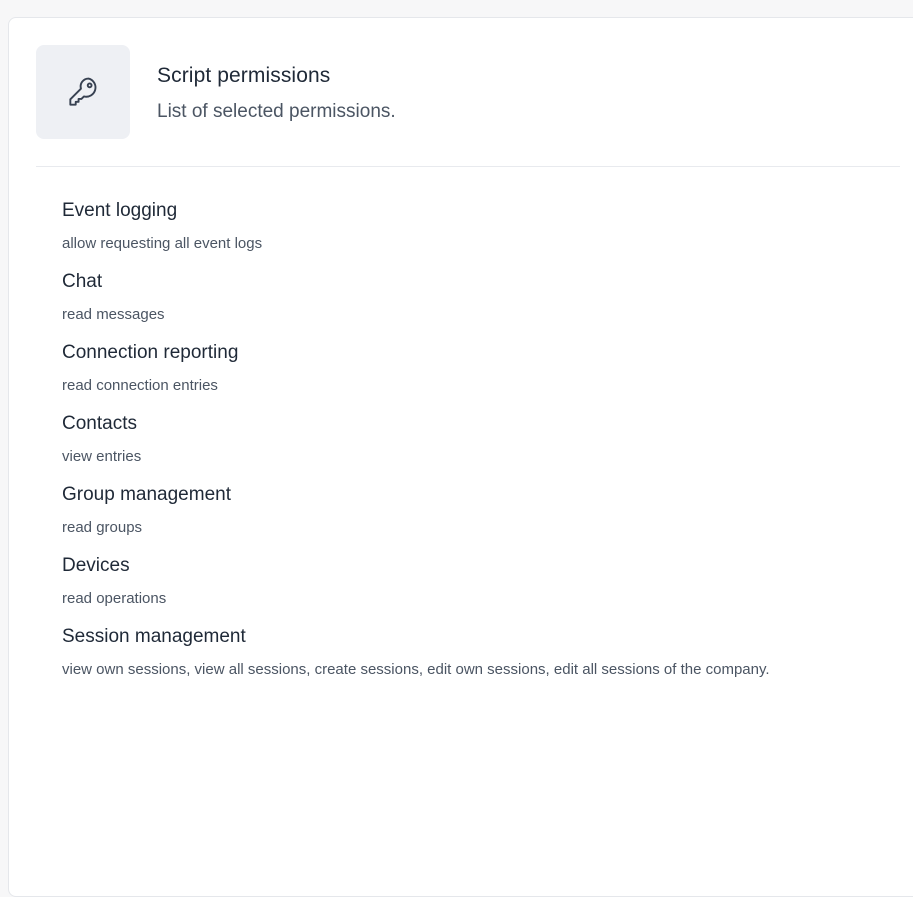 The height and width of the screenshot is (897, 913). What do you see at coordinates (457, 510) in the screenshot?
I see `permission-item: Group management read groups` at bounding box center [457, 510].